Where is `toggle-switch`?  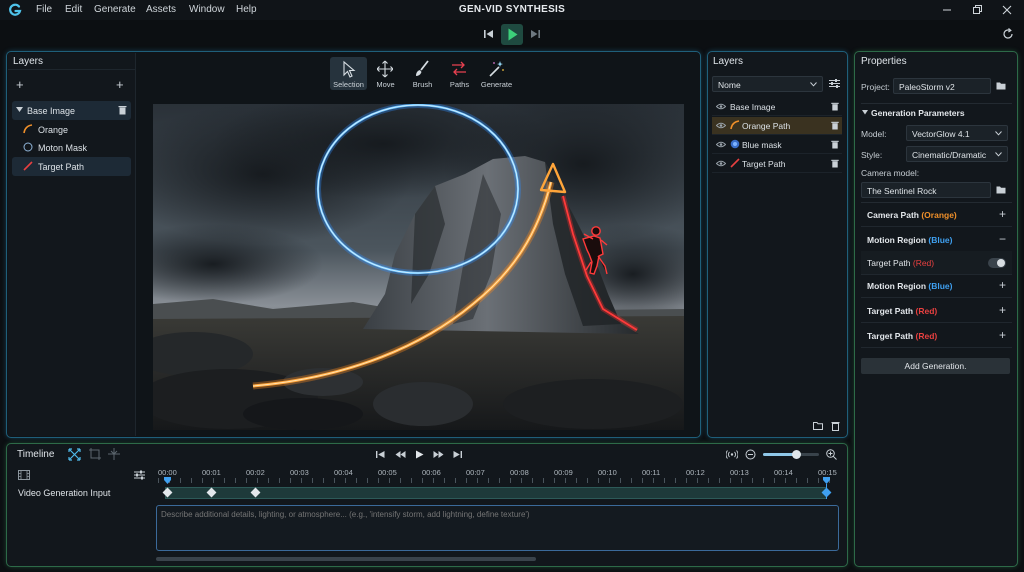 toggle-switch is located at coordinates (997, 263).